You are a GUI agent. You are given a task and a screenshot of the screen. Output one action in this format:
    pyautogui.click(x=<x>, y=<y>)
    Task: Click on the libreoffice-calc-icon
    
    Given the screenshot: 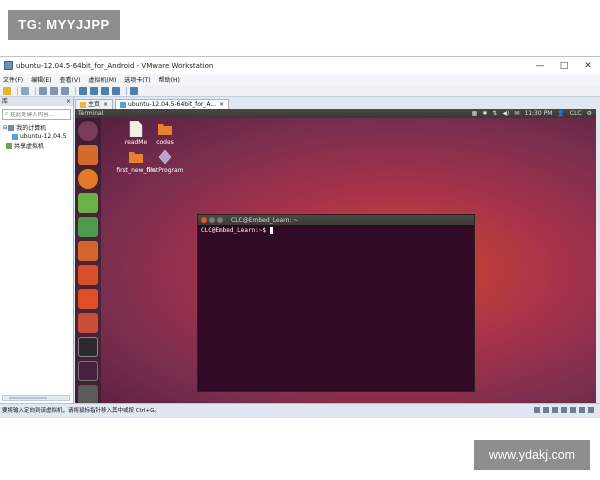 What is the action you would take?
    pyautogui.click(x=88, y=227)
    